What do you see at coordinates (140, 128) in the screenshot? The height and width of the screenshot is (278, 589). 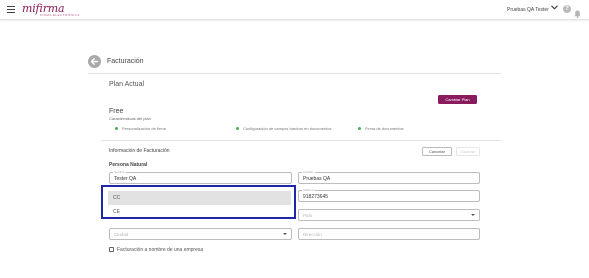 I see `plan-feature: Personalización de firma` at bounding box center [140, 128].